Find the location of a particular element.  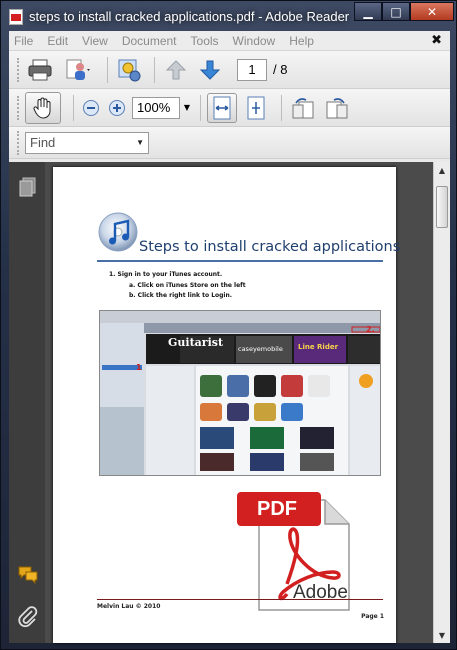

previous-page-button is located at coordinates (176, 70).